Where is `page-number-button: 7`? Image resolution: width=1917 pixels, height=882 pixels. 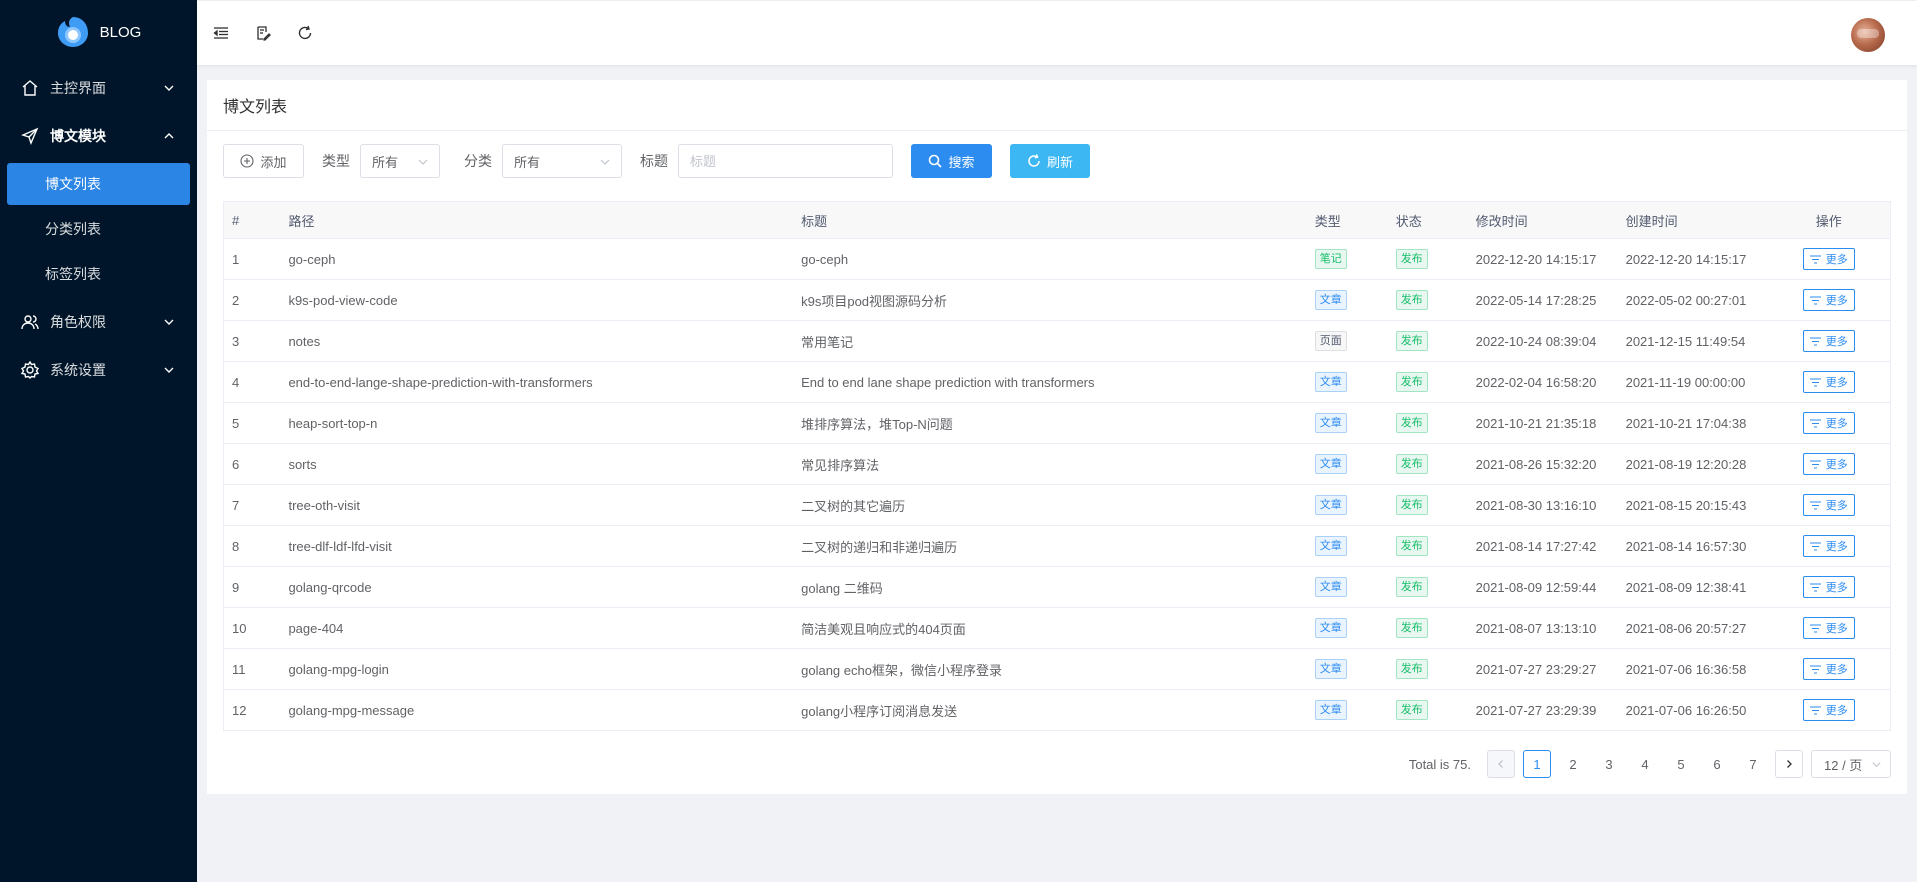
page-number-button: 7 is located at coordinates (1753, 764).